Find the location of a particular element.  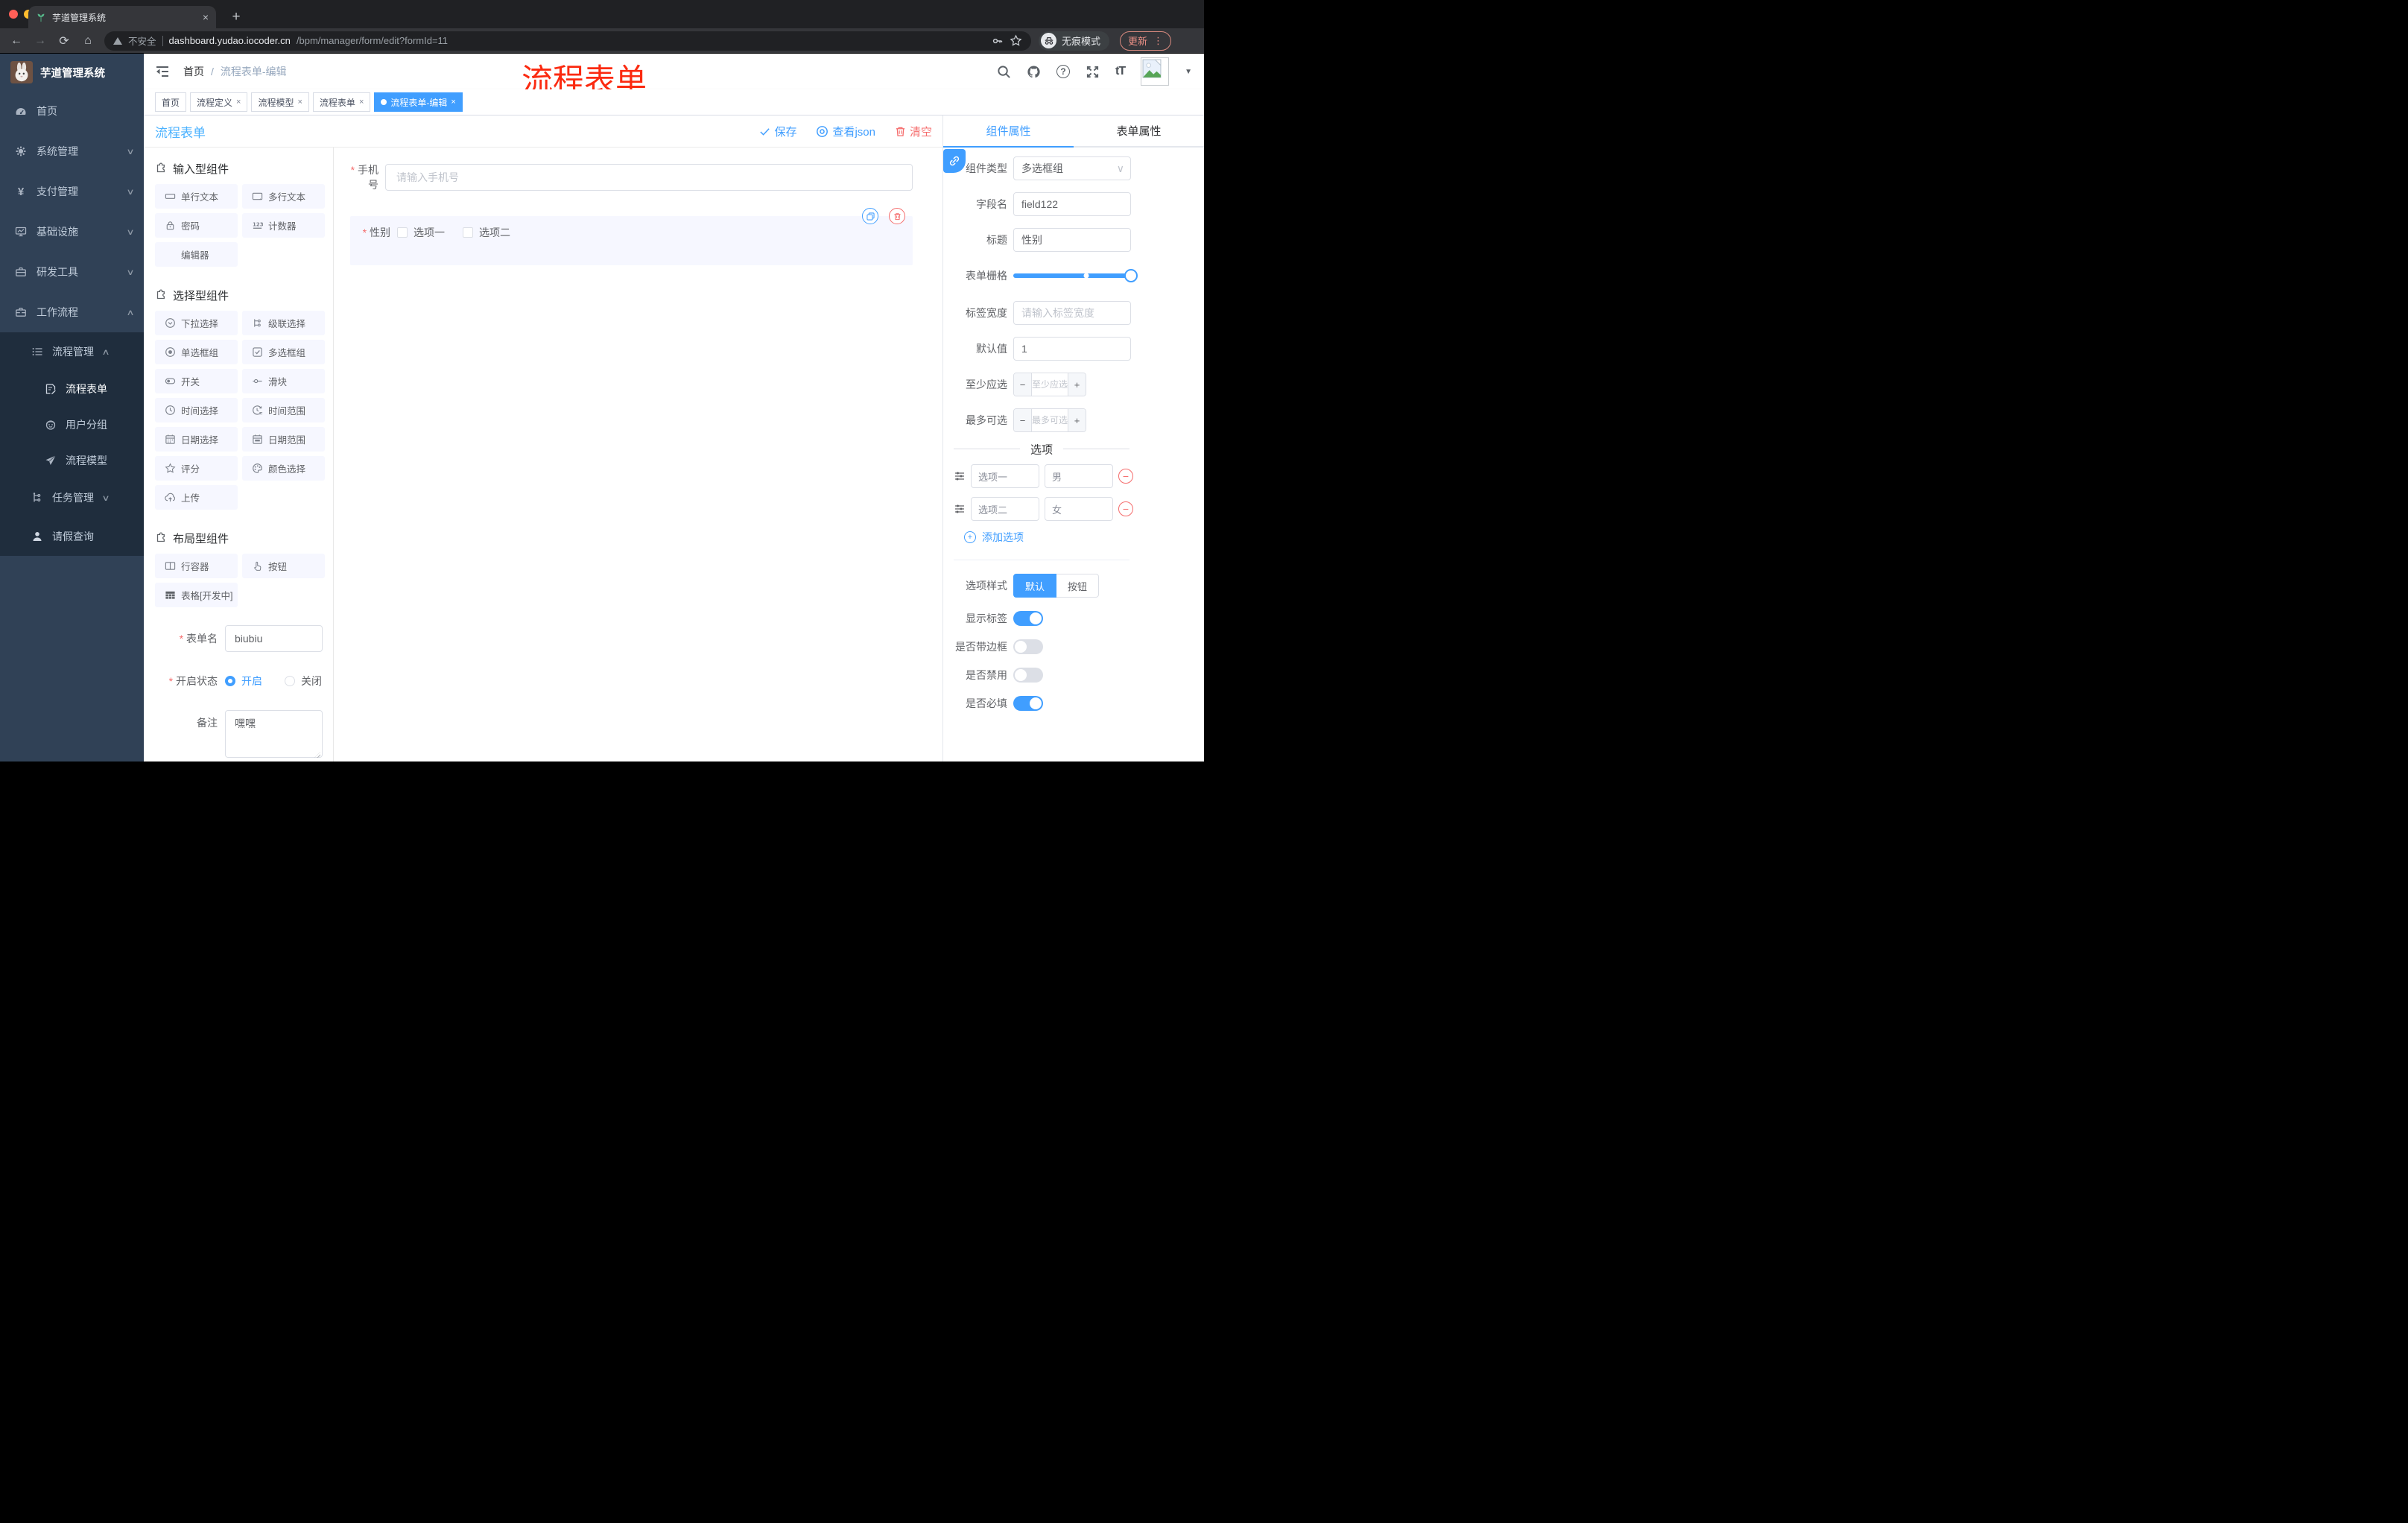

border-toggle is located at coordinates (1028, 647).